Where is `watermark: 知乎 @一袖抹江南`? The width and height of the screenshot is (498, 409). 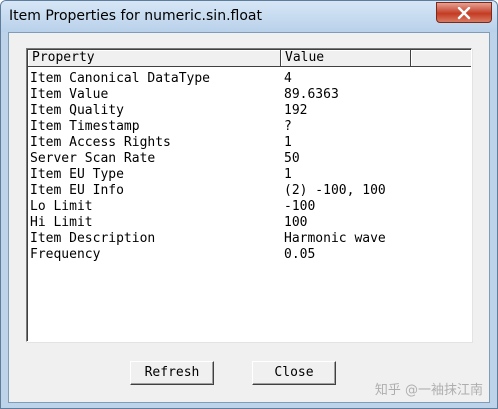
watermark: 知乎 @一袖抹江南 is located at coordinates (428, 390).